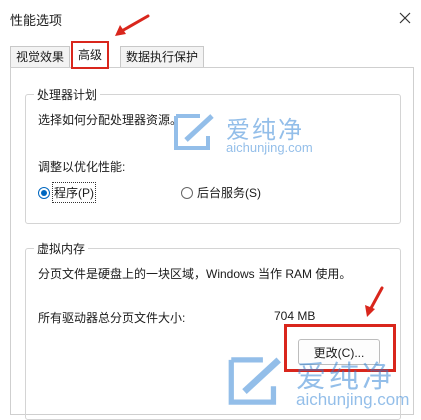 The width and height of the screenshot is (421, 420). What do you see at coordinates (295, 316) in the screenshot?
I see `total-paging-size-value: 704 MB` at bounding box center [295, 316].